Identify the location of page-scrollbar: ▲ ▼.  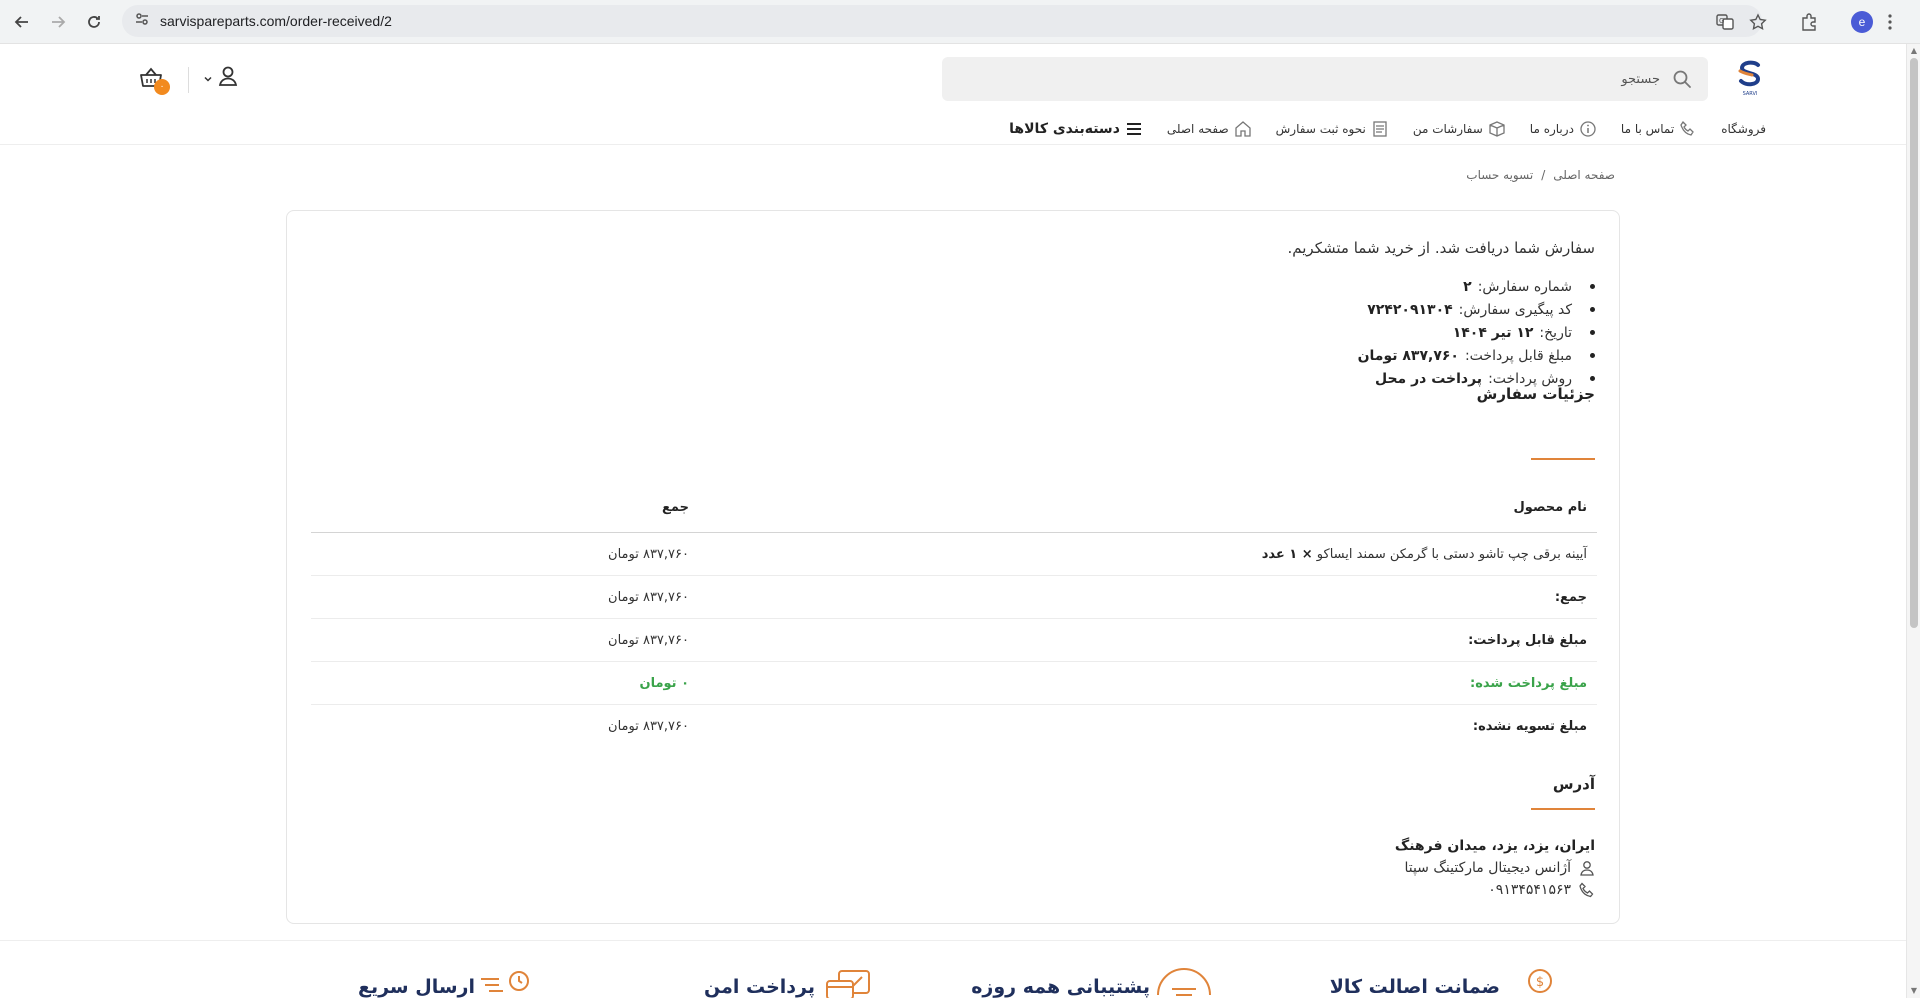
(1913, 521).